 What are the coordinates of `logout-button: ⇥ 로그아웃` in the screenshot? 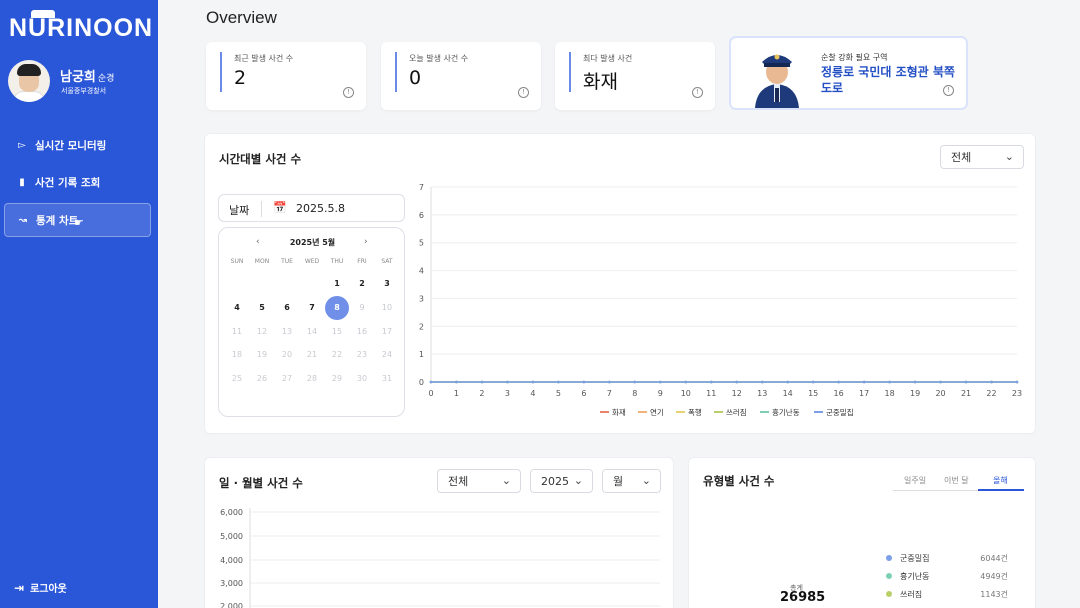 It's located at (40, 588).